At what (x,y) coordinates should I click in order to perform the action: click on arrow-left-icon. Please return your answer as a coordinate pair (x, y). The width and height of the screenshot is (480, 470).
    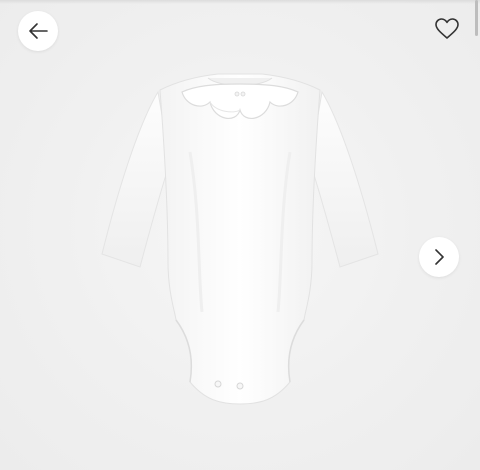
    Looking at the image, I should click on (38, 31).